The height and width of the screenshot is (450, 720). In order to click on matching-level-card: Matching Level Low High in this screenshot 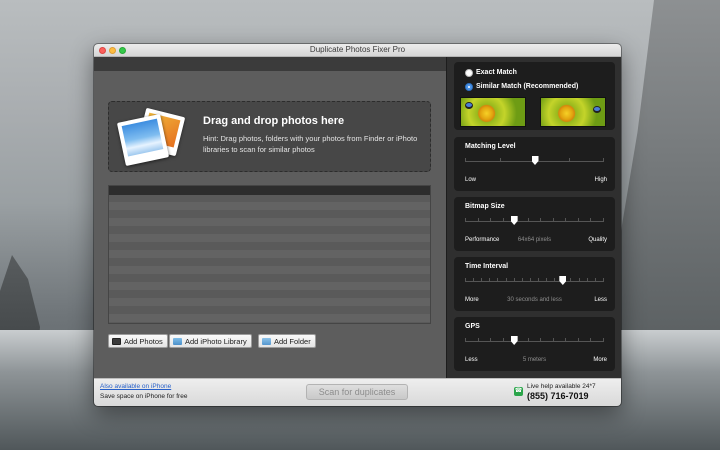, I will do `click(534, 164)`.